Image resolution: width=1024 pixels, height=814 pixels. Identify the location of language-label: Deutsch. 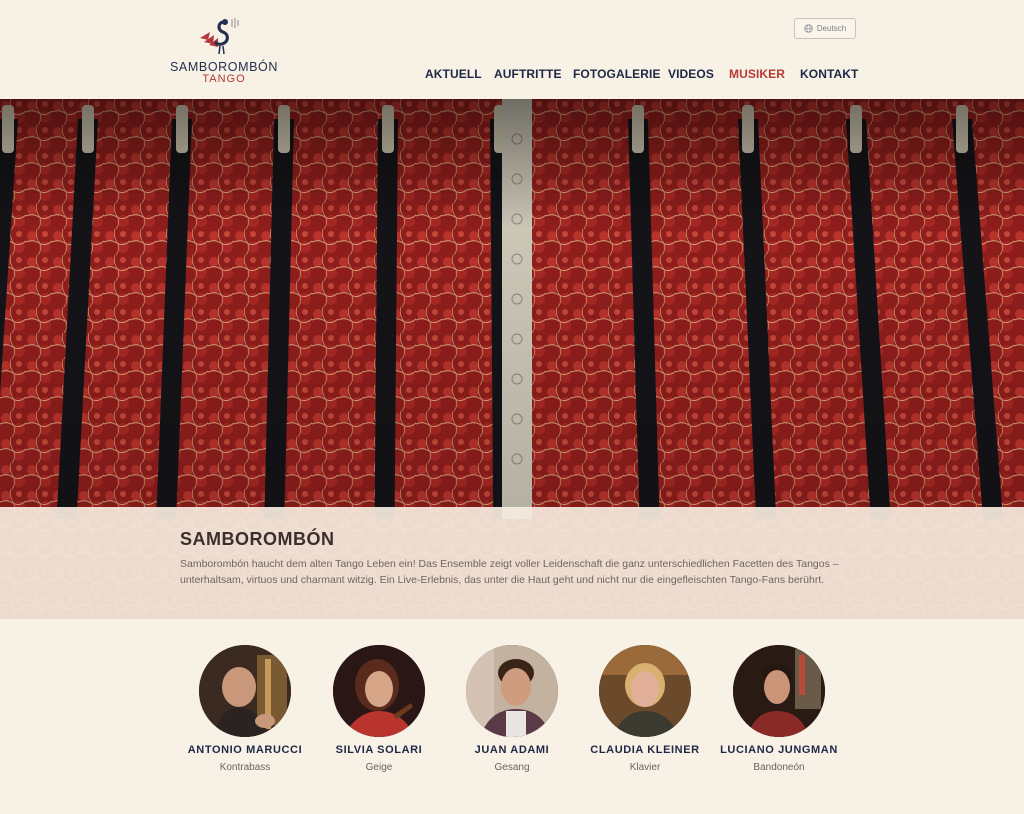
(831, 28).